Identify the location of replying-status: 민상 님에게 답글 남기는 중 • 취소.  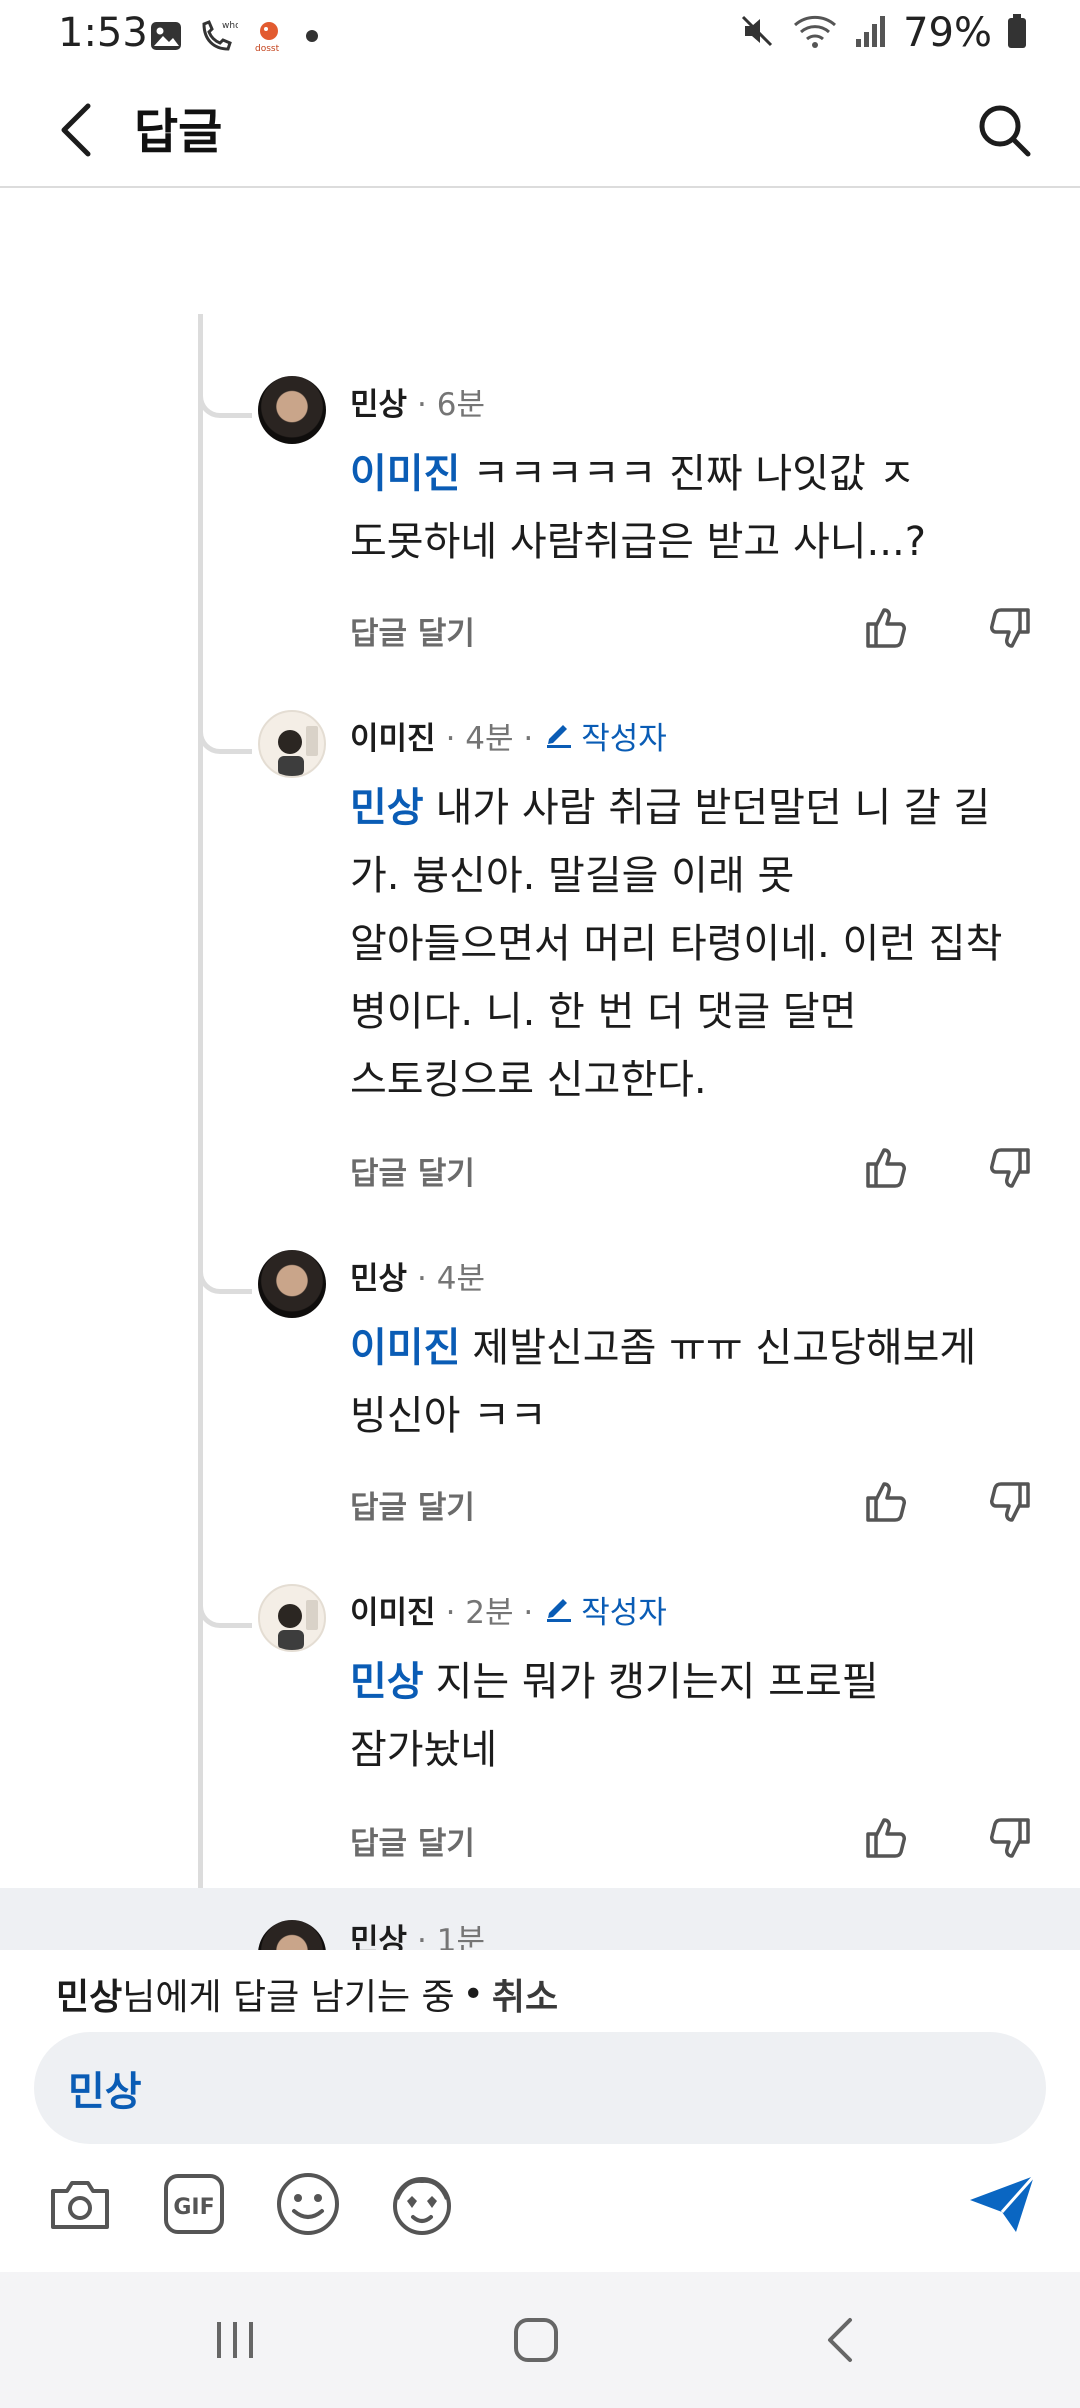
(307, 1994).